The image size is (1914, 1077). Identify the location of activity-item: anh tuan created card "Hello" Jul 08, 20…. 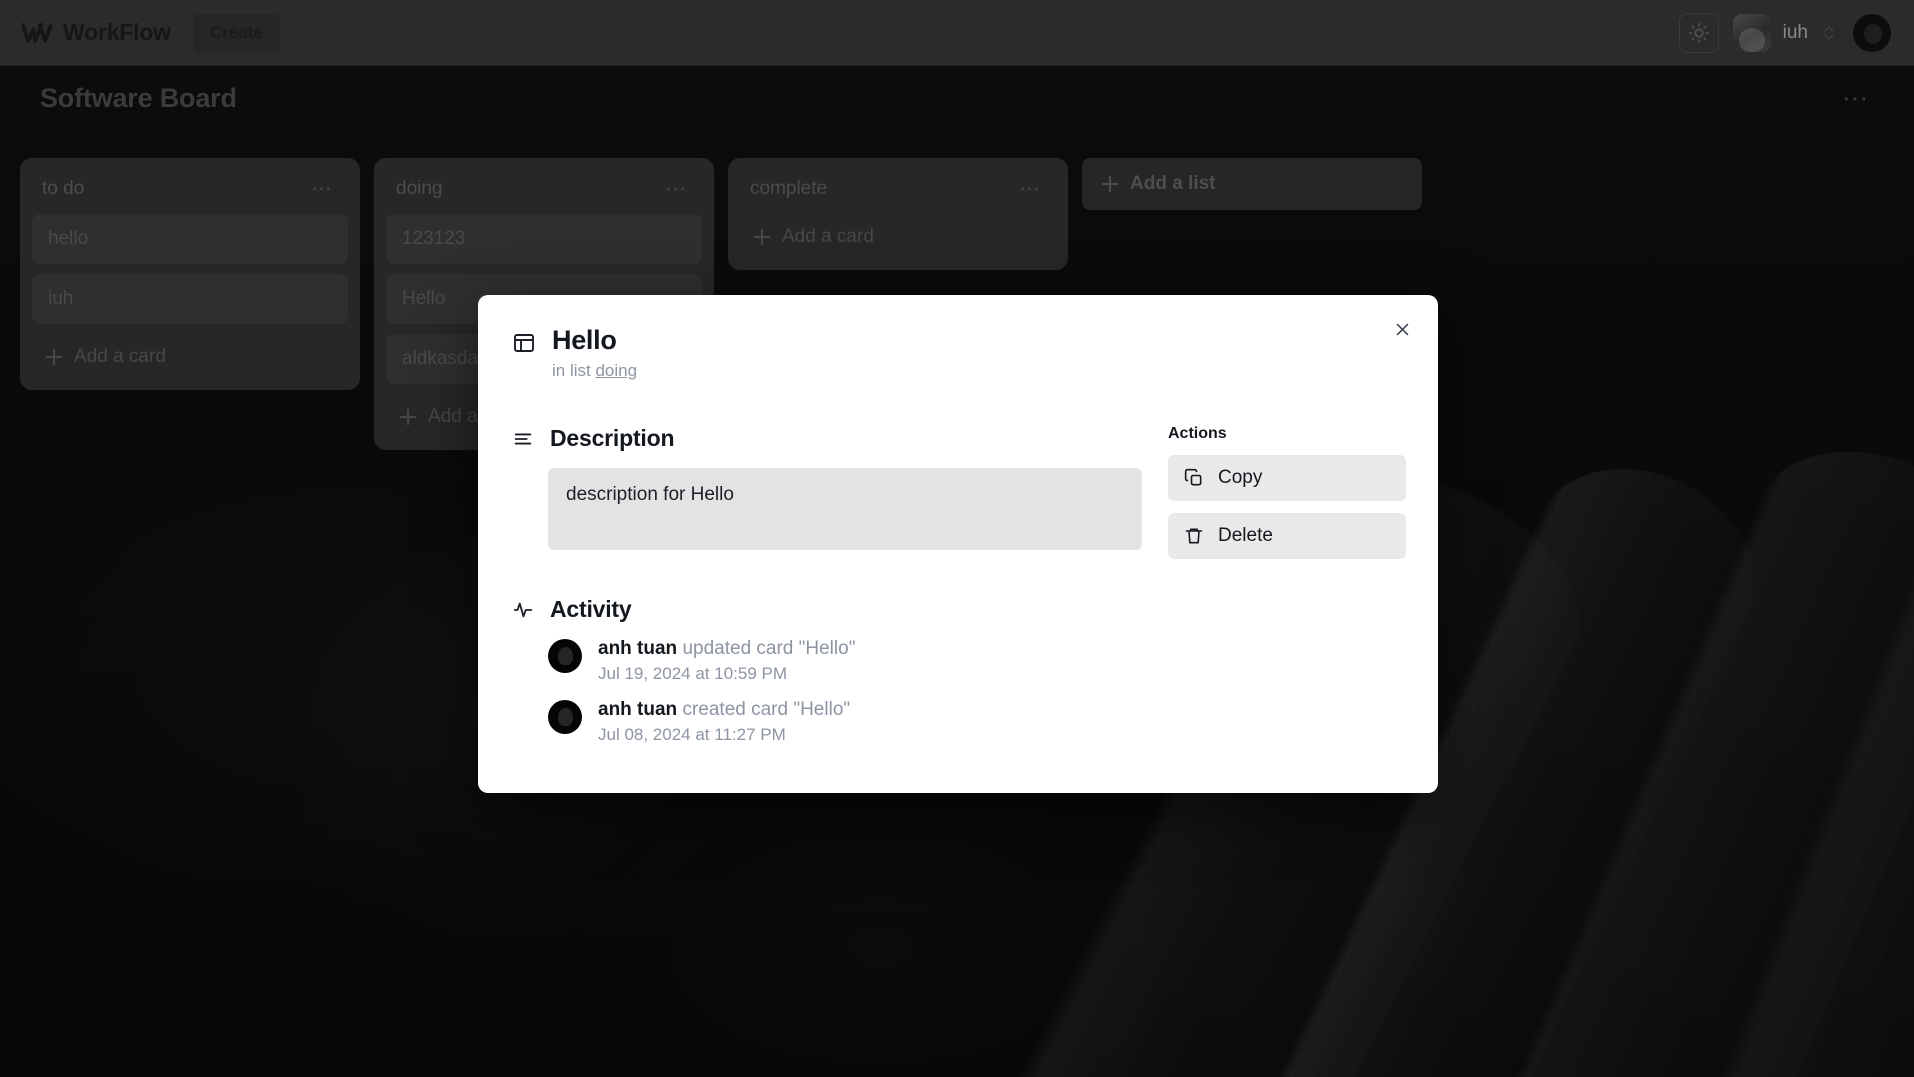
(845, 721).